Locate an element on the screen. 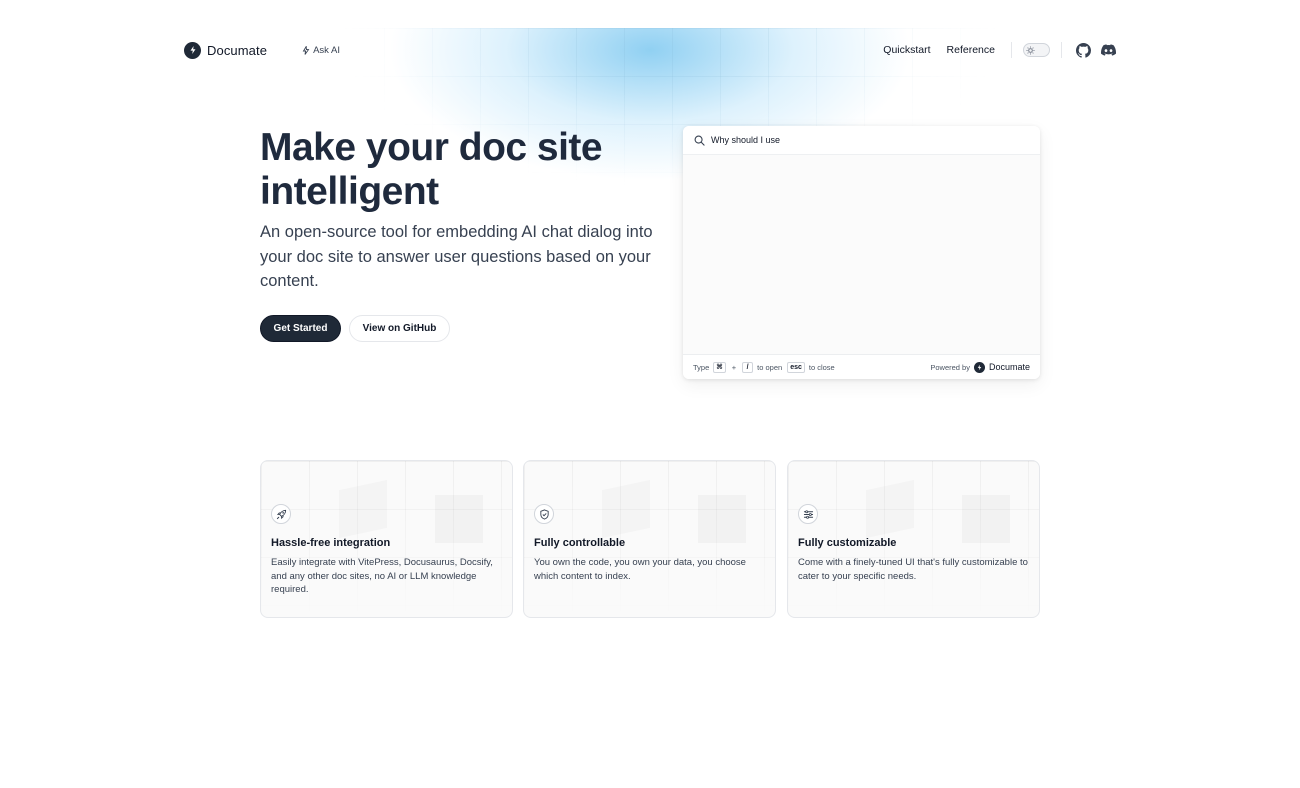 This screenshot has height=788, width=1300. powered-by-label: Powered by is located at coordinates (950, 367).